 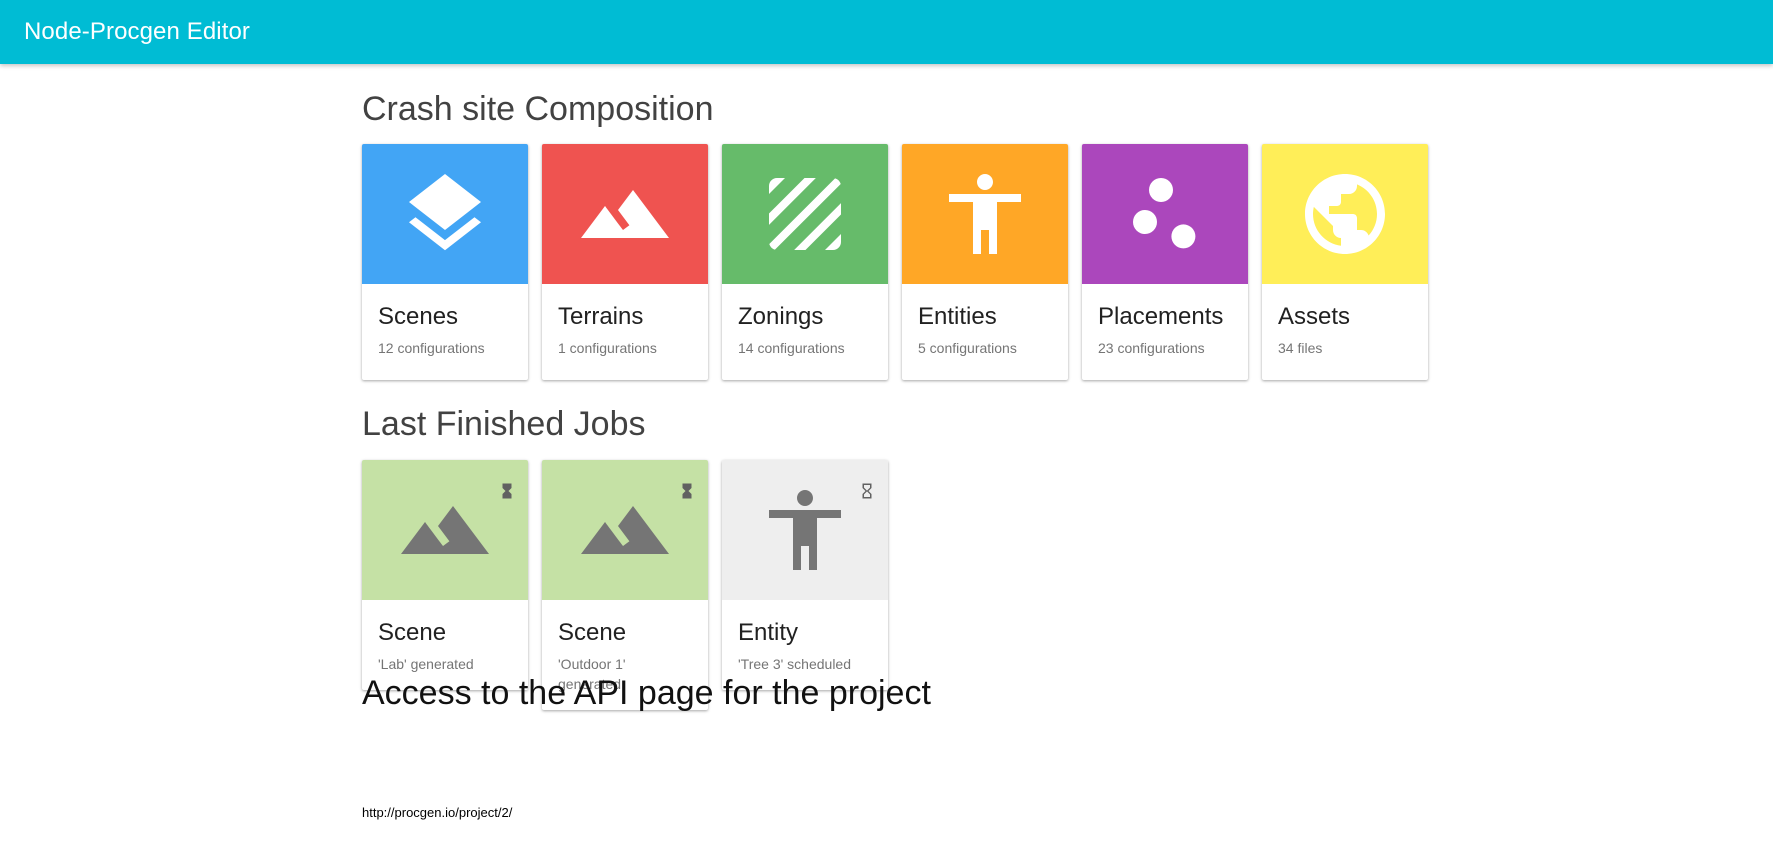 What do you see at coordinates (957, 316) in the screenshot?
I see `card-title: Entities` at bounding box center [957, 316].